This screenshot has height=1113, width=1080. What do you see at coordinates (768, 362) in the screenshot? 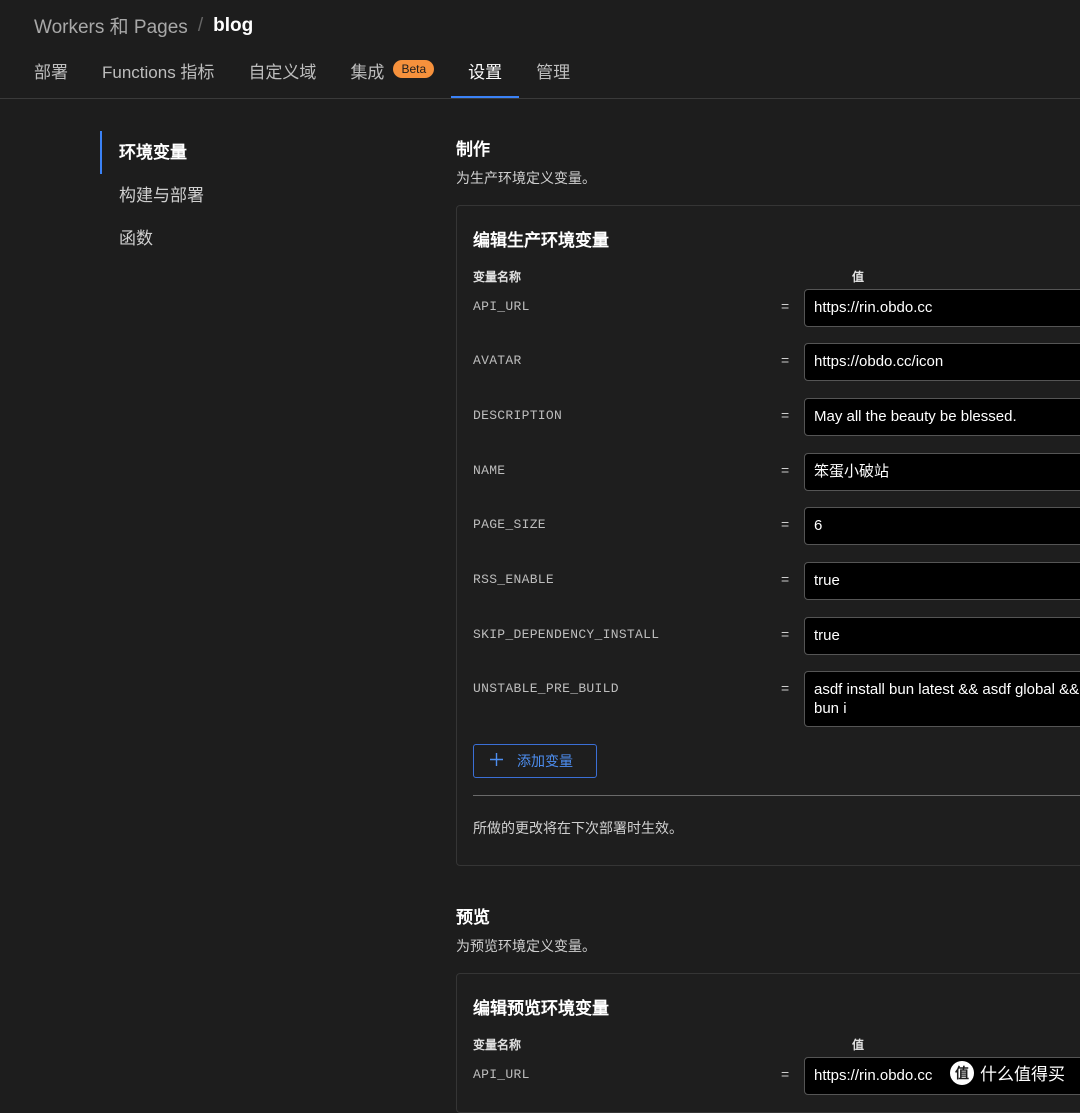
I see `env-var-row: AVATAR = https://obdo.cc/icon` at bounding box center [768, 362].